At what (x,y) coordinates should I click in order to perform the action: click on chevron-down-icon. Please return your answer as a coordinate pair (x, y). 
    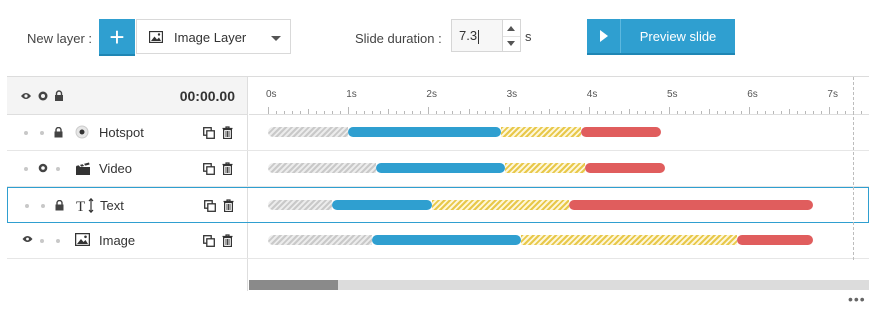
    Looking at the image, I should click on (276, 38).